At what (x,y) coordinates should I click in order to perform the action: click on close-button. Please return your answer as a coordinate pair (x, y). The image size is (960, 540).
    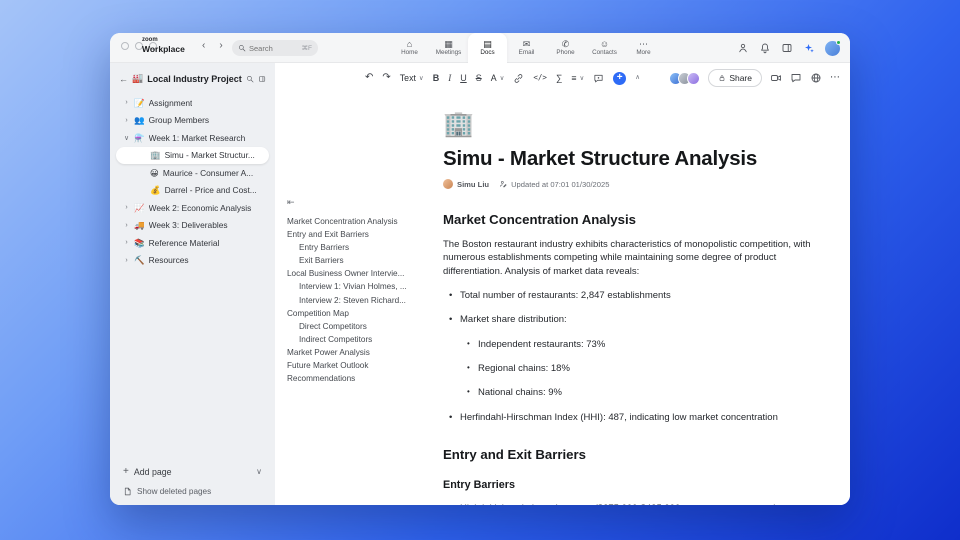
    Looking at the image, I should click on (125, 46).